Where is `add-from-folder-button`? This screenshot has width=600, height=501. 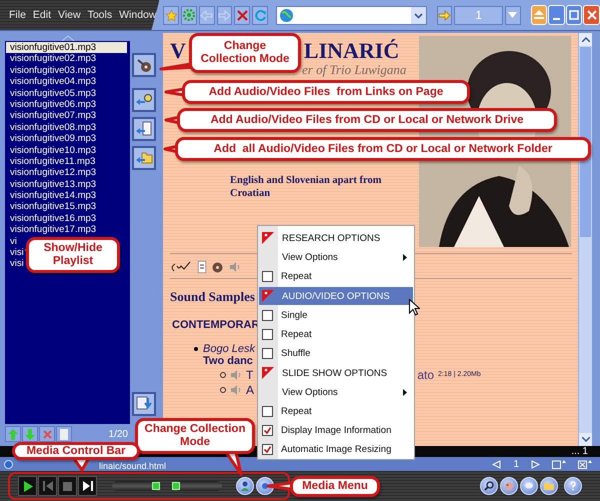
add-from-folder-button is located at coordinates (144, 158).